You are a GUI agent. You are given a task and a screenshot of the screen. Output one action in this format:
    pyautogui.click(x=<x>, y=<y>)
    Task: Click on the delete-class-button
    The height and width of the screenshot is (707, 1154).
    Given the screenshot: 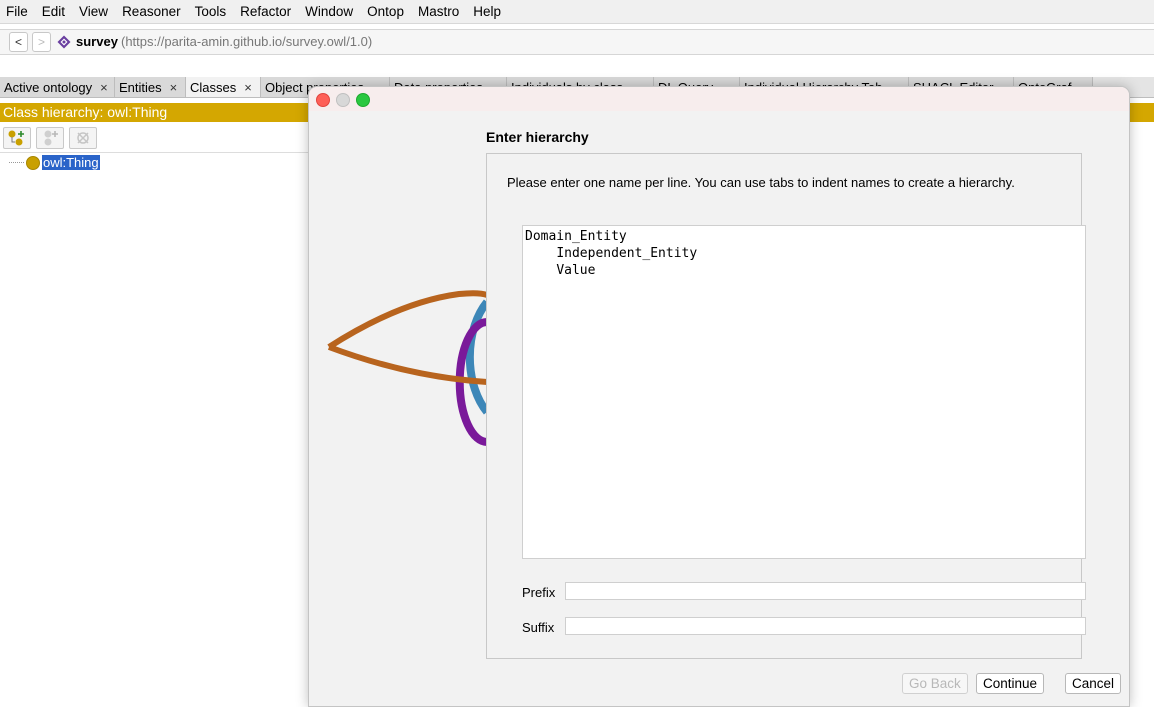 What is the action you would take?
    pyautogui.click(x=83, y=138)
    